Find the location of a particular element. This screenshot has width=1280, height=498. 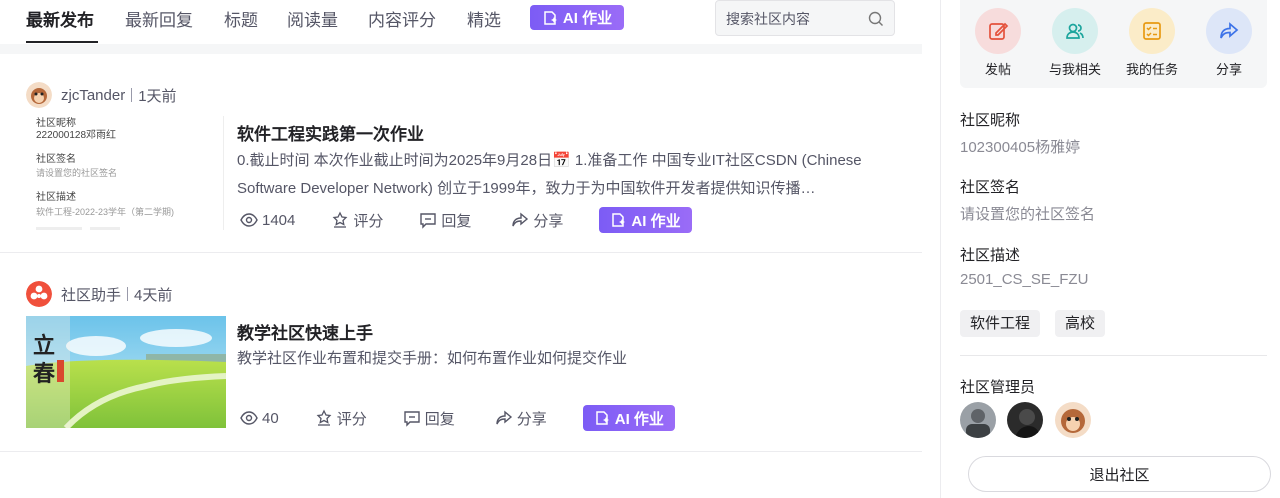

quick-action-post: 发帖 is located at coordinates (998, 43).